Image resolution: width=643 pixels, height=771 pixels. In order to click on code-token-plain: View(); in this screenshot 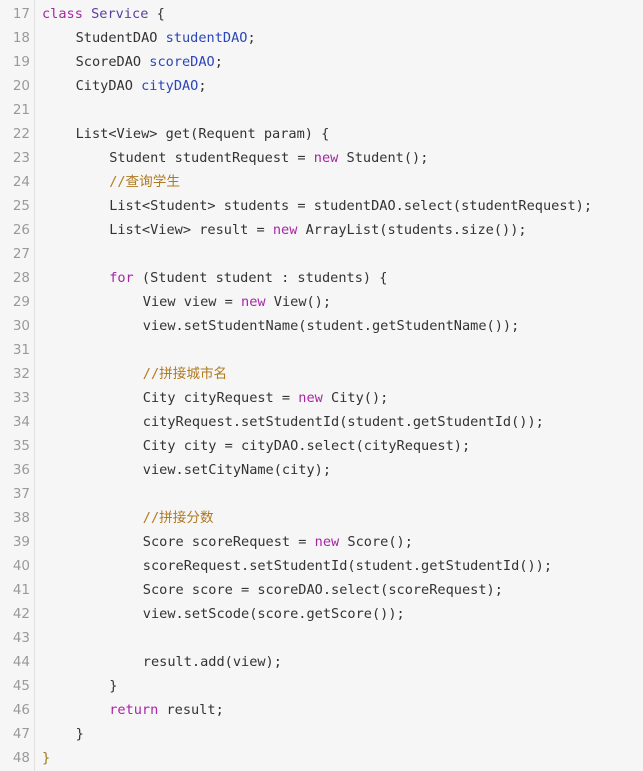, I will do `click(298, 302)`.